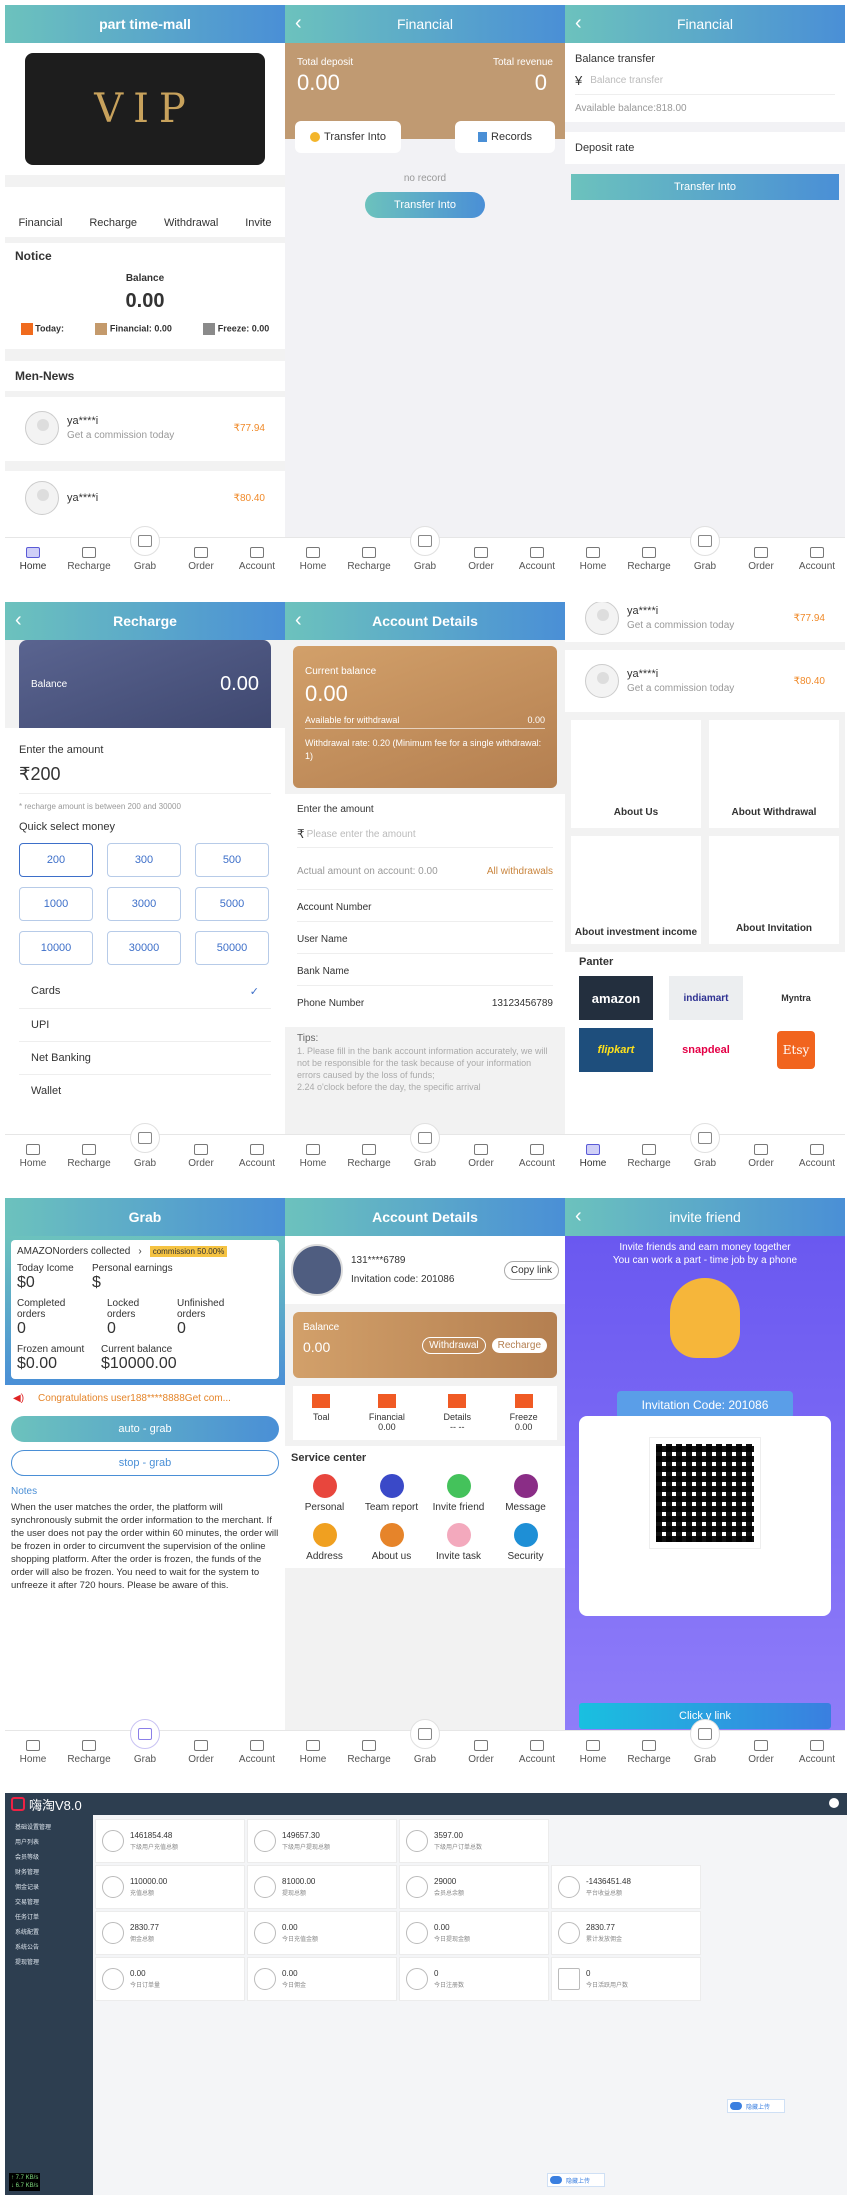 The image size is (854, 2201). I want to click on logo-etsy: Etsy, so click(796, 1050).